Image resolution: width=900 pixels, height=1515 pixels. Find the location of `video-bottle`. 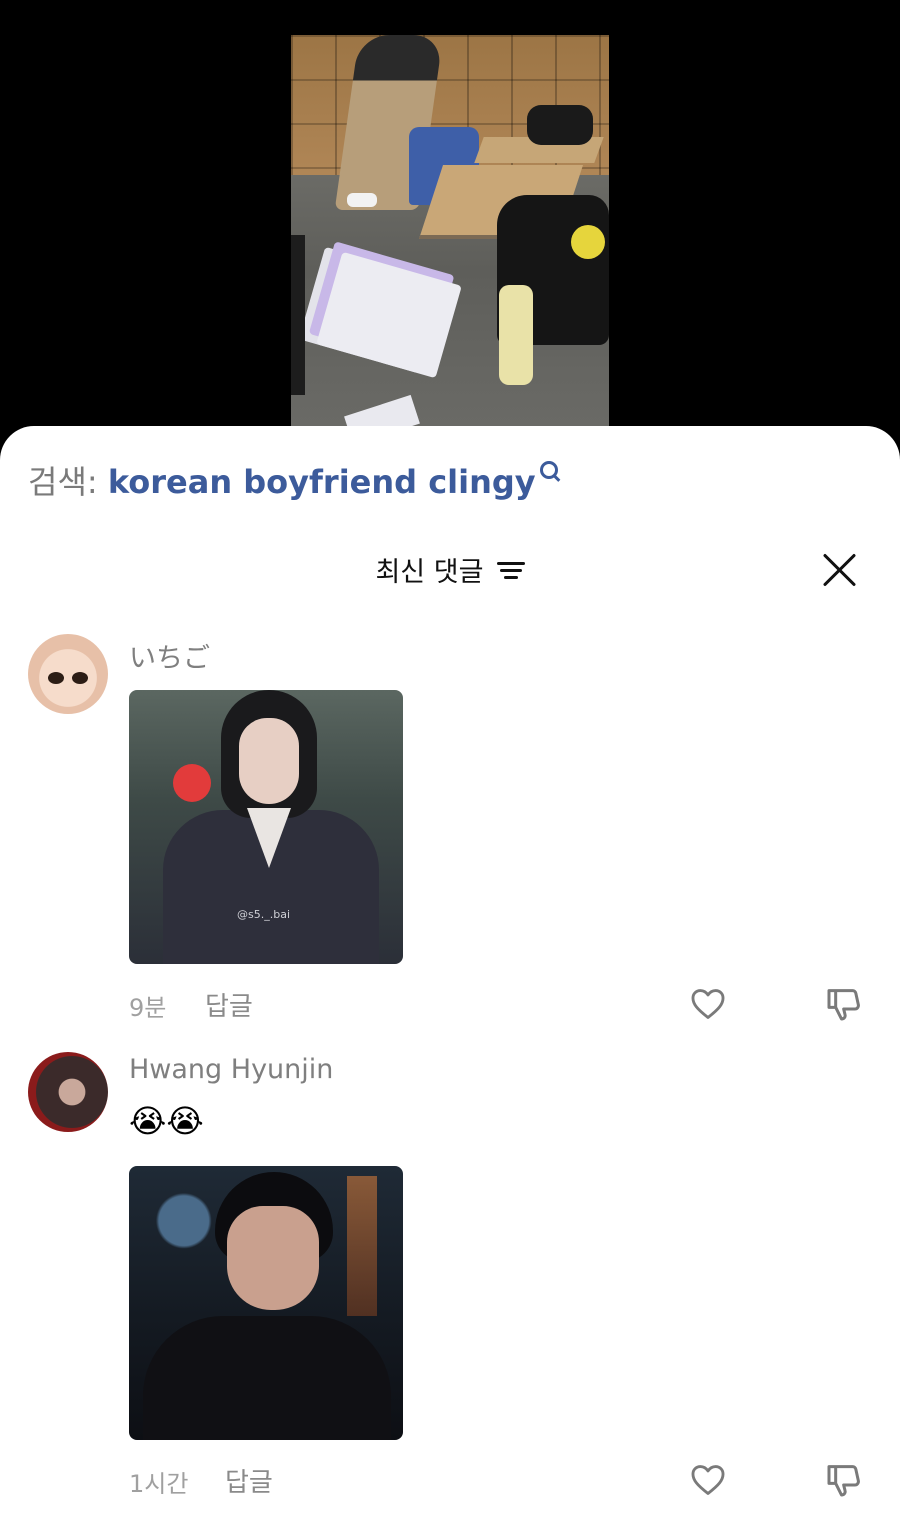

video-bottle is located at coordinates (516, 335).